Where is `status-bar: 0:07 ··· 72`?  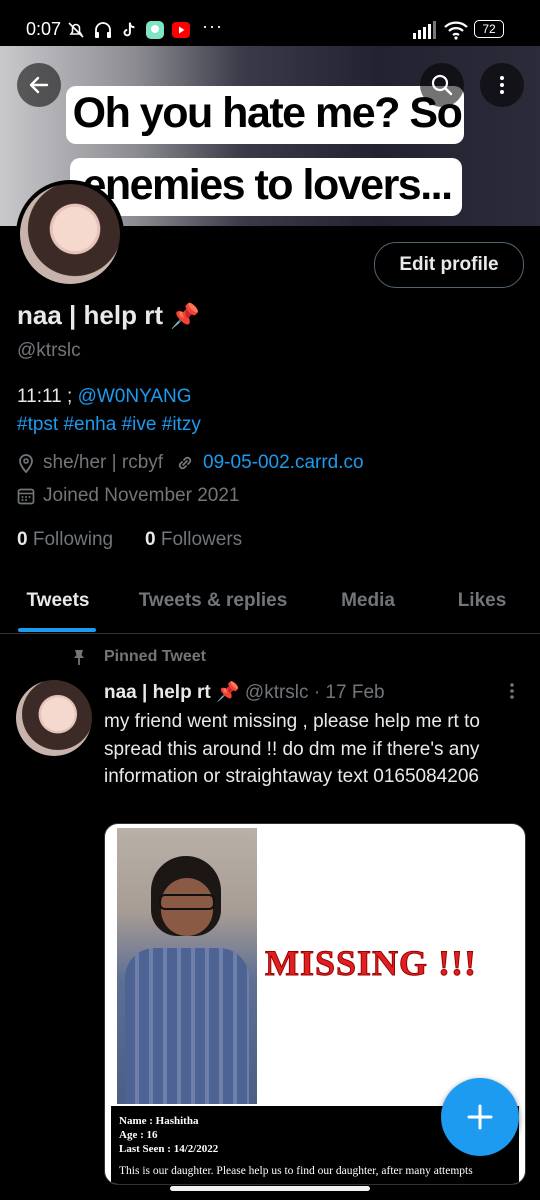 status-bar: 0:07 ··· 72 is located at coordinates (270, 23).